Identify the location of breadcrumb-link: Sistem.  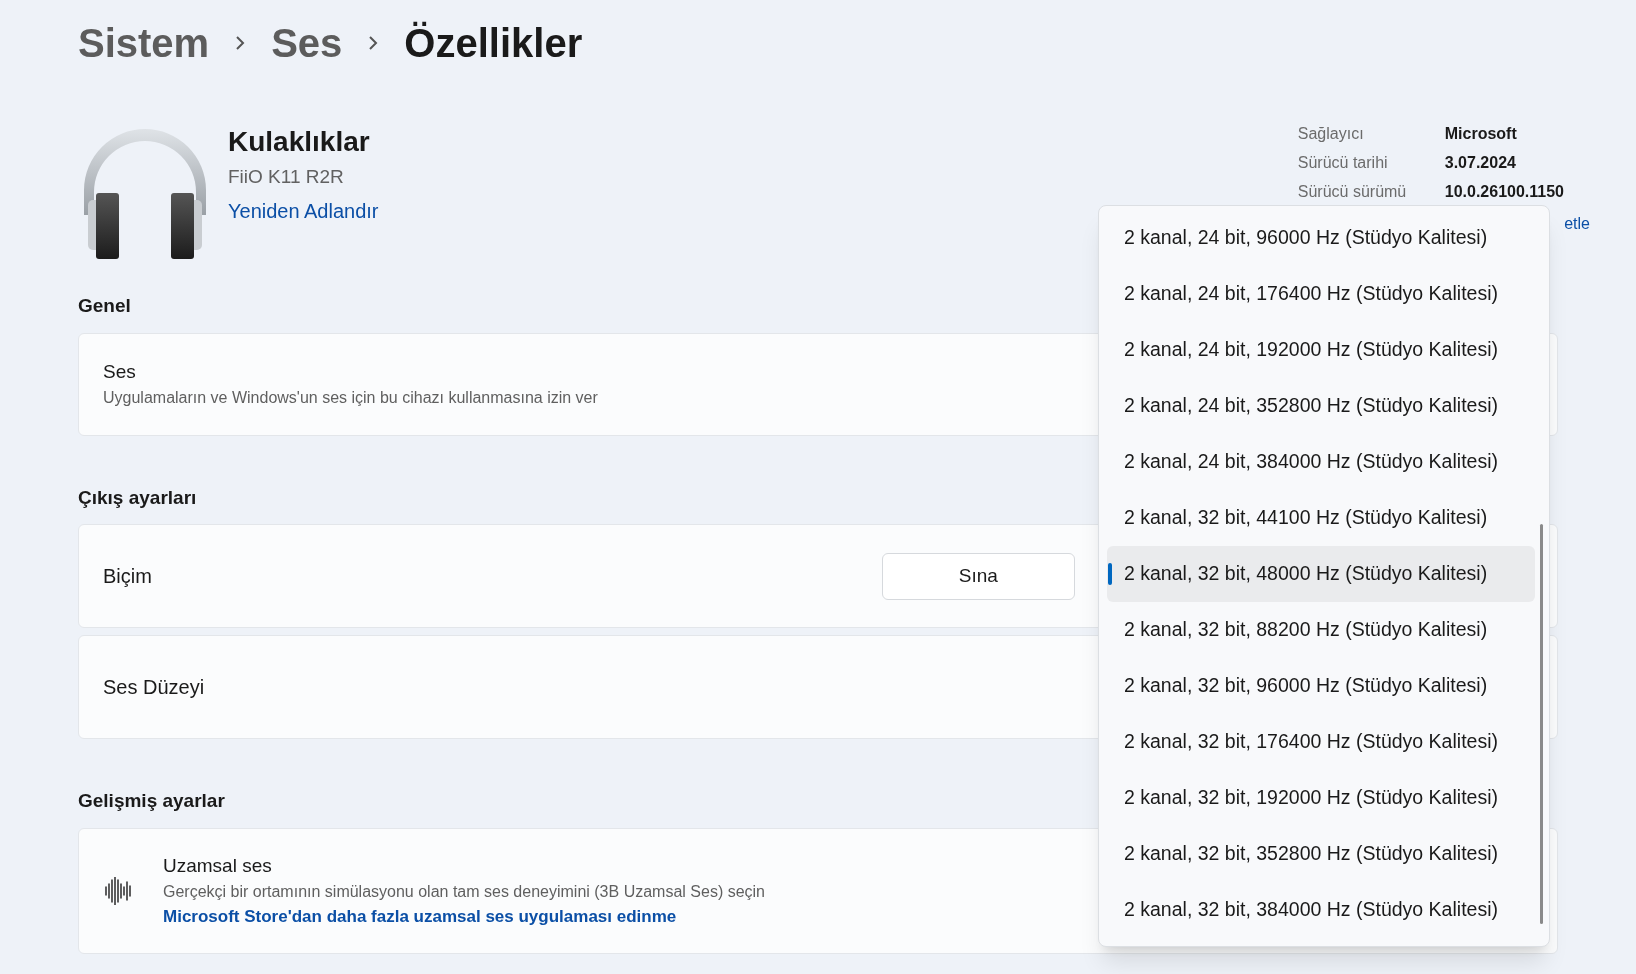
(144, 43).